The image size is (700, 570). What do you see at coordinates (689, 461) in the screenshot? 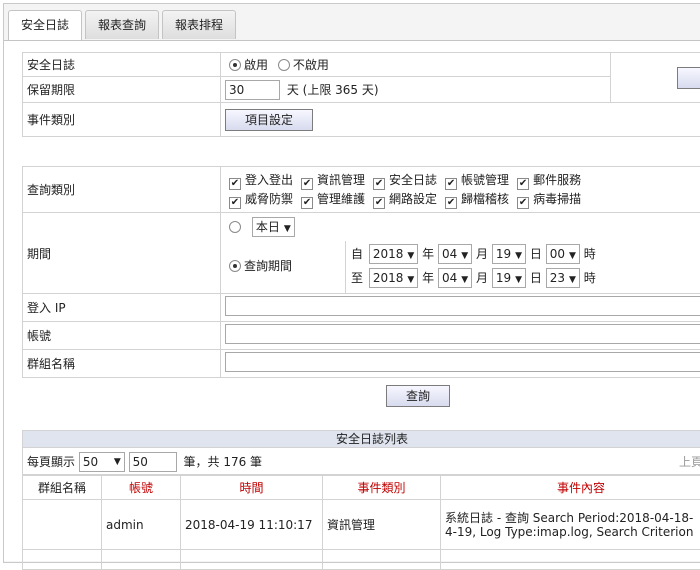
I see `prev-page-link: 上頁` at bounding box center [689, 461].